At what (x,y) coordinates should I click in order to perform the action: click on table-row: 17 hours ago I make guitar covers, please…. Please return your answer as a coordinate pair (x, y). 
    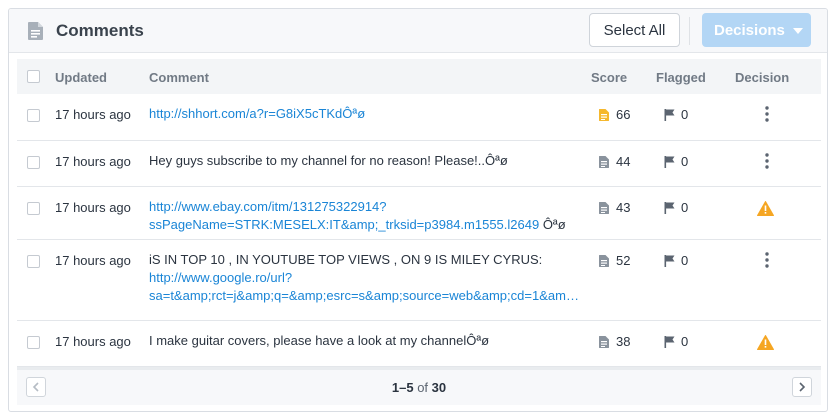
    Looking at the image, I should click on (419, 344).